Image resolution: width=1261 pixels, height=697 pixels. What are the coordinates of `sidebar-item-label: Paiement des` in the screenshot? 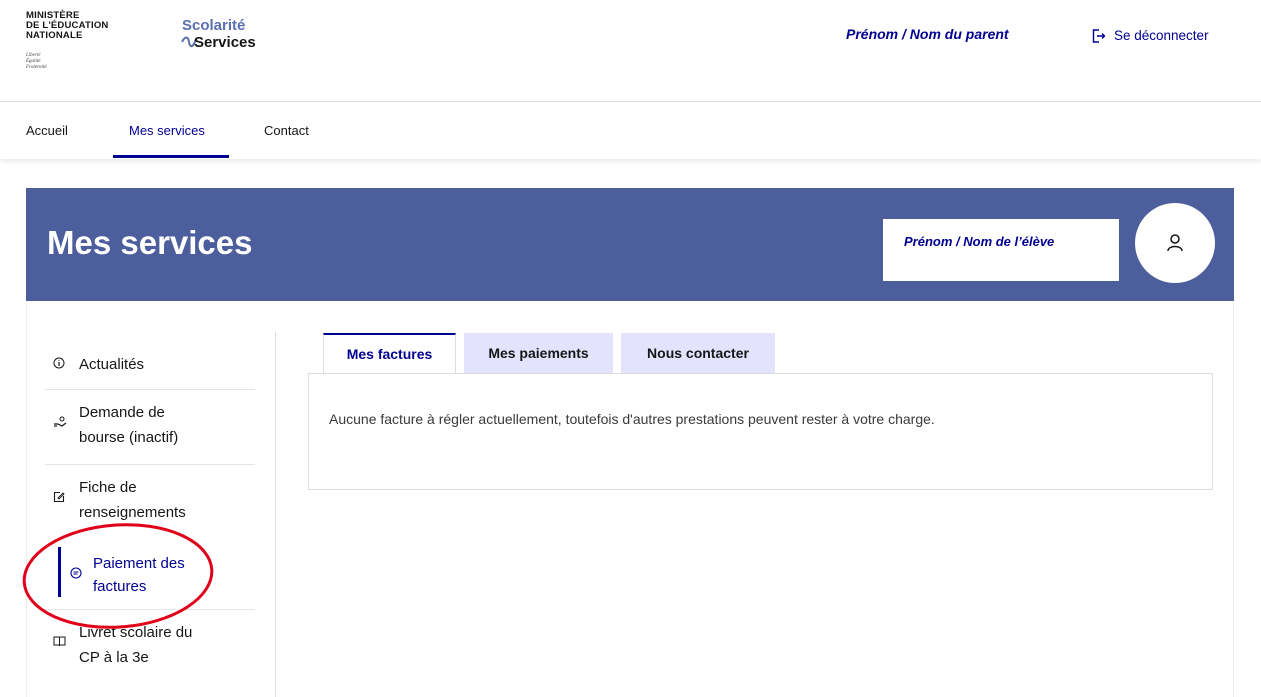 It's located at (139, 563).